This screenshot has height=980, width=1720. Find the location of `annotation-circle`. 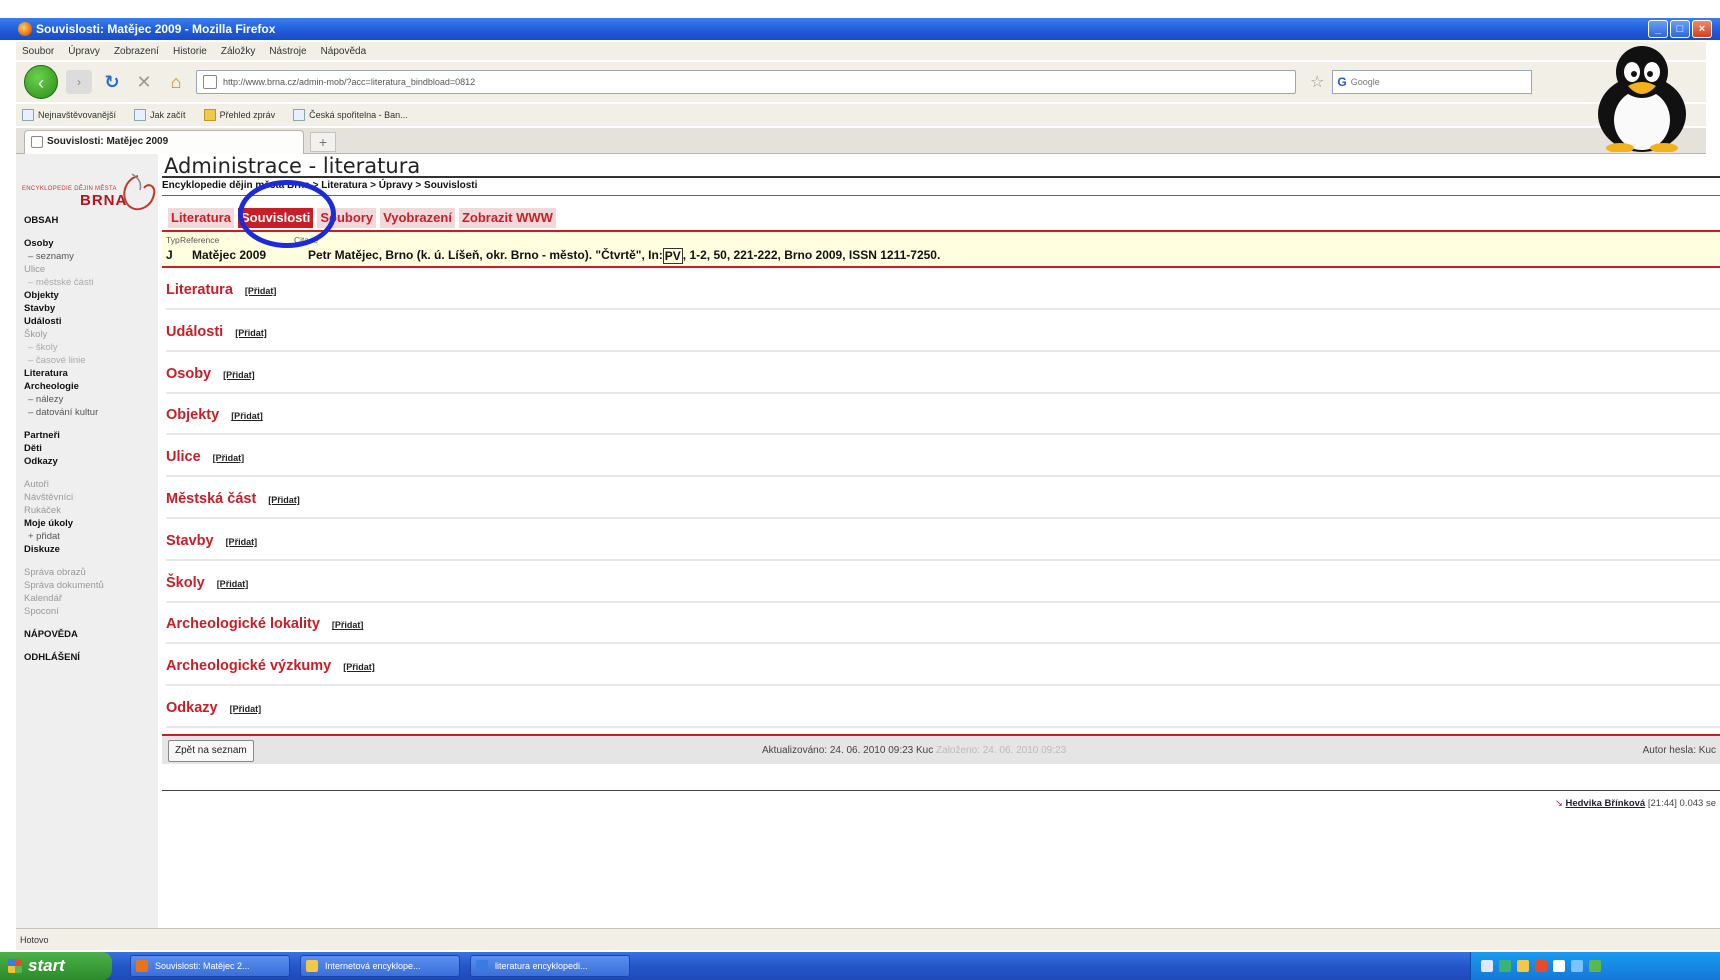

annotation-circle is located at coordinates (287, 214).